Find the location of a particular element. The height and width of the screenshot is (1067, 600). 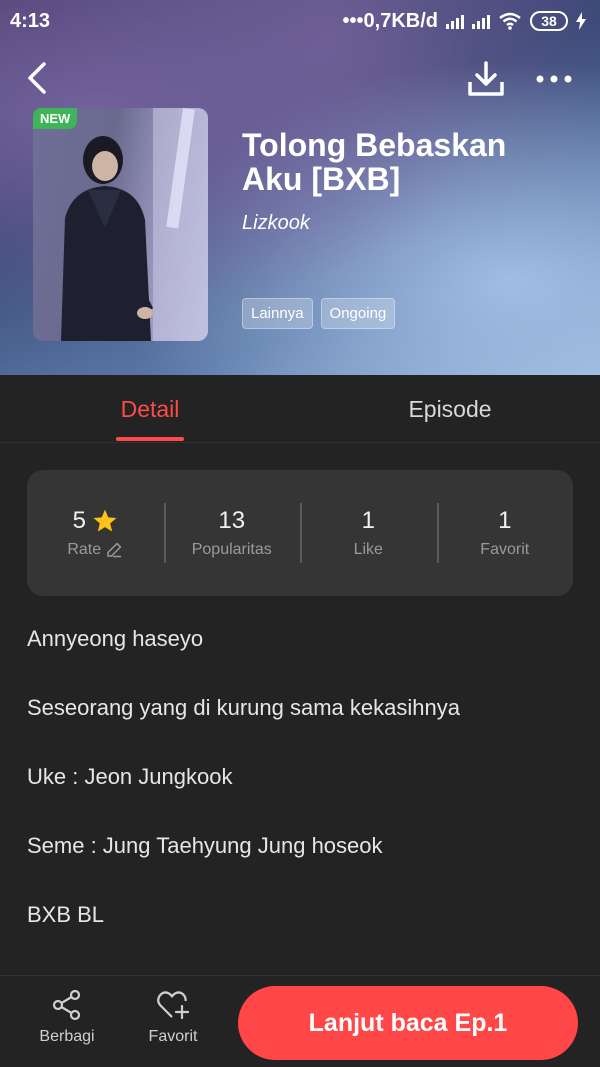

stat-popularity: 13 Popularitas is located at coordinates (232, 533).